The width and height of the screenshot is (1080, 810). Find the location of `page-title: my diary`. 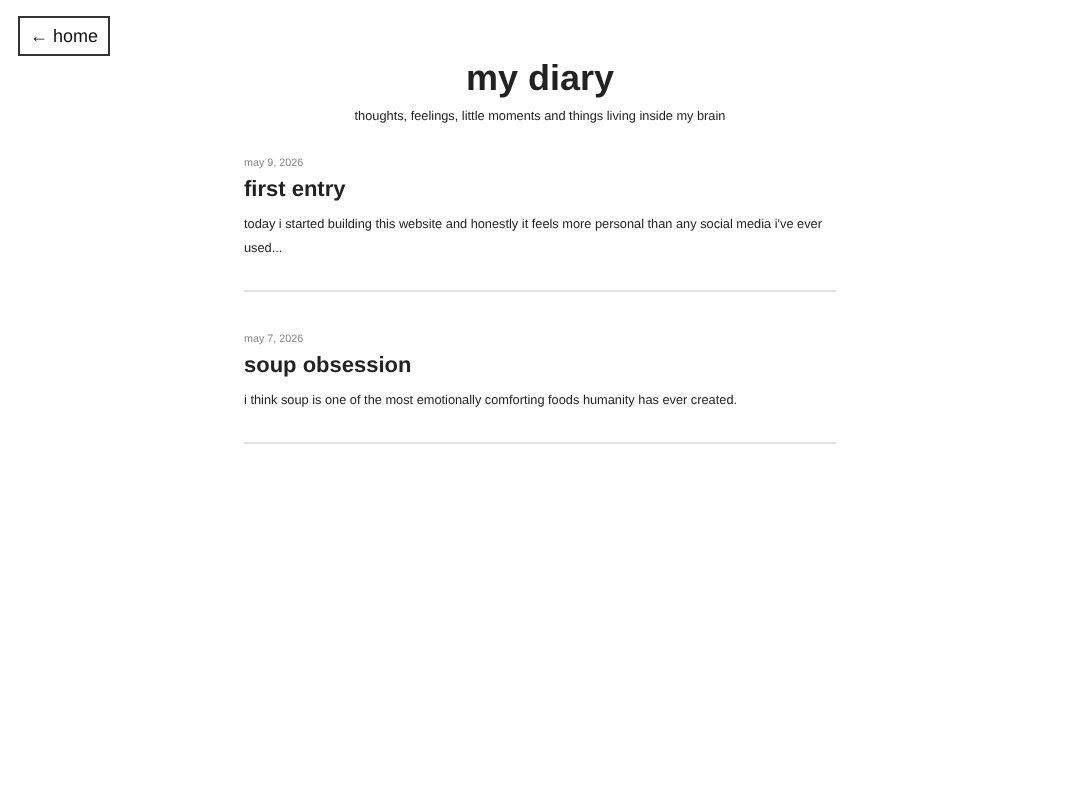

page-title: my diary is located at coordinates (540, 78).